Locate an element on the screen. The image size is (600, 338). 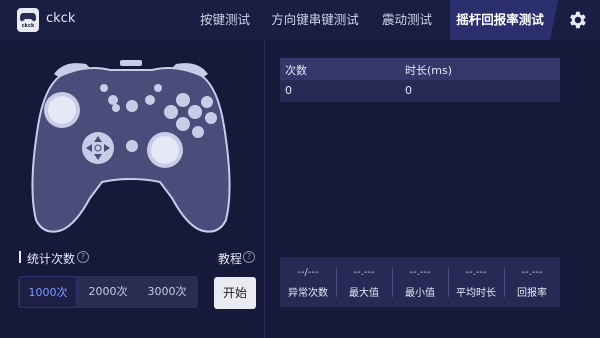
stat-label: 最大值 is located at coordinates (364, 293).